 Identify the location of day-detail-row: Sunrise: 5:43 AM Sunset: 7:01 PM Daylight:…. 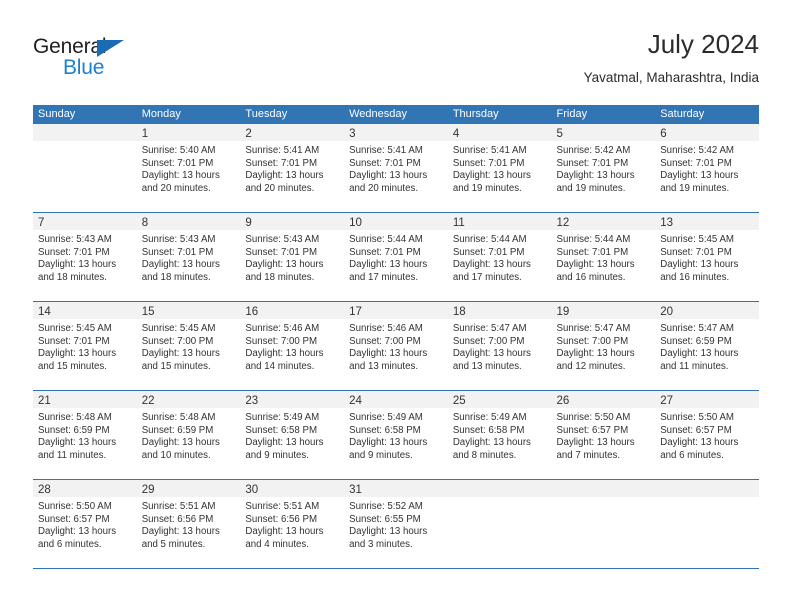
(396, 265).